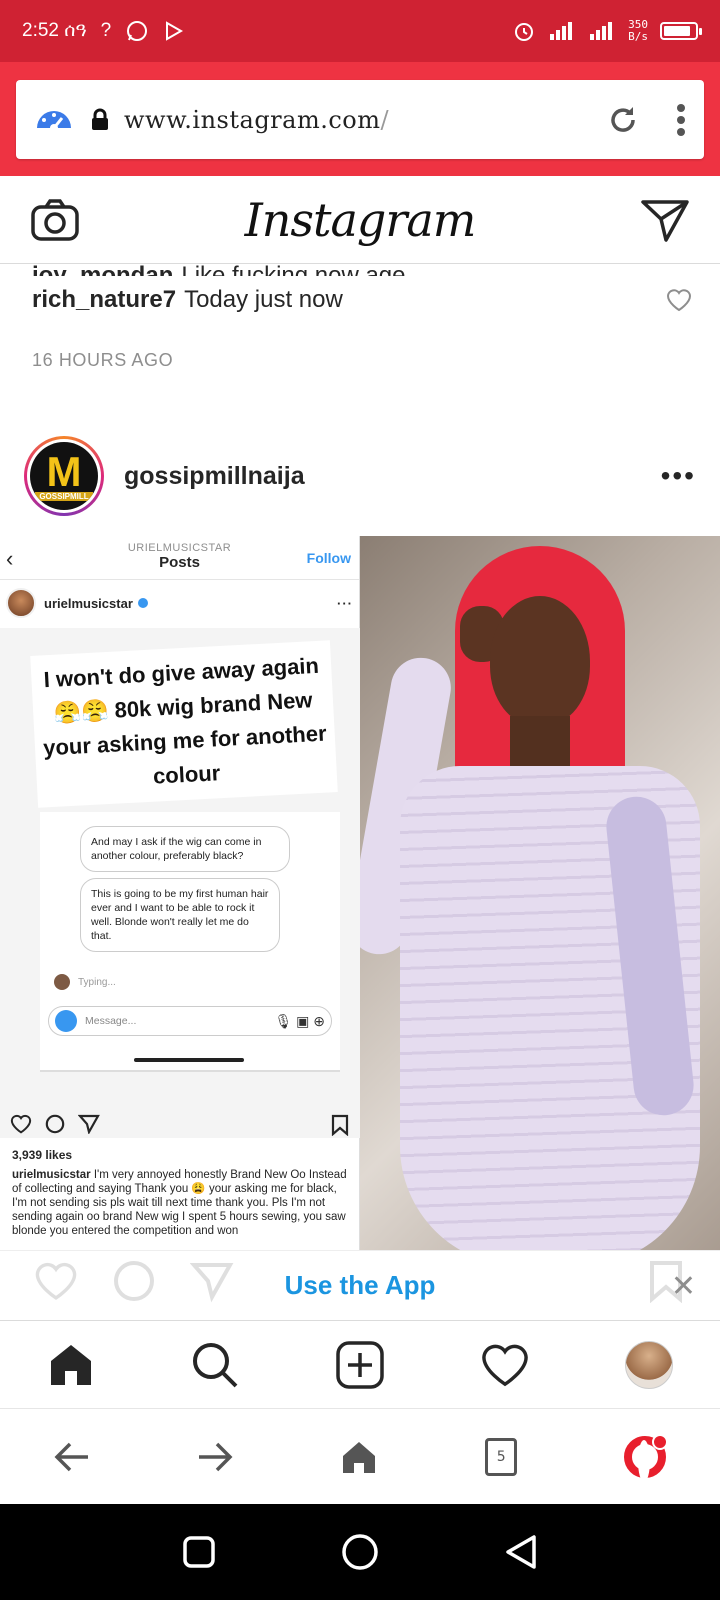 Image resolution: width=720 pixels, height=1600 pixels. I want to click on embedded-follow: Follow, so click(328, 558).